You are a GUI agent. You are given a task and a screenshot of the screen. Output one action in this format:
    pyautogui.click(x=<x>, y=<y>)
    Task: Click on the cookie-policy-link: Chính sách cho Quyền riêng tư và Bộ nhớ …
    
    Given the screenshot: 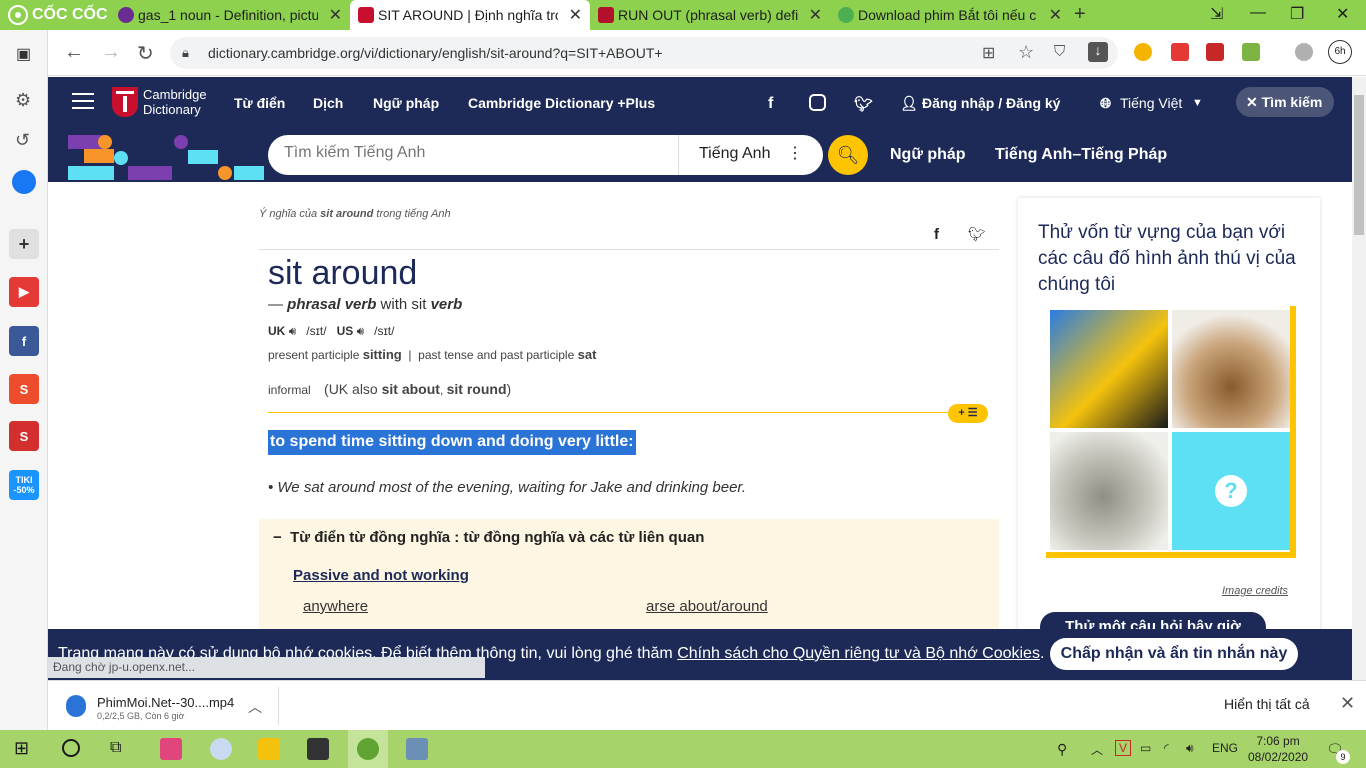 What is the action you would take?
    pyautogui.click(x=858, y=653)
    